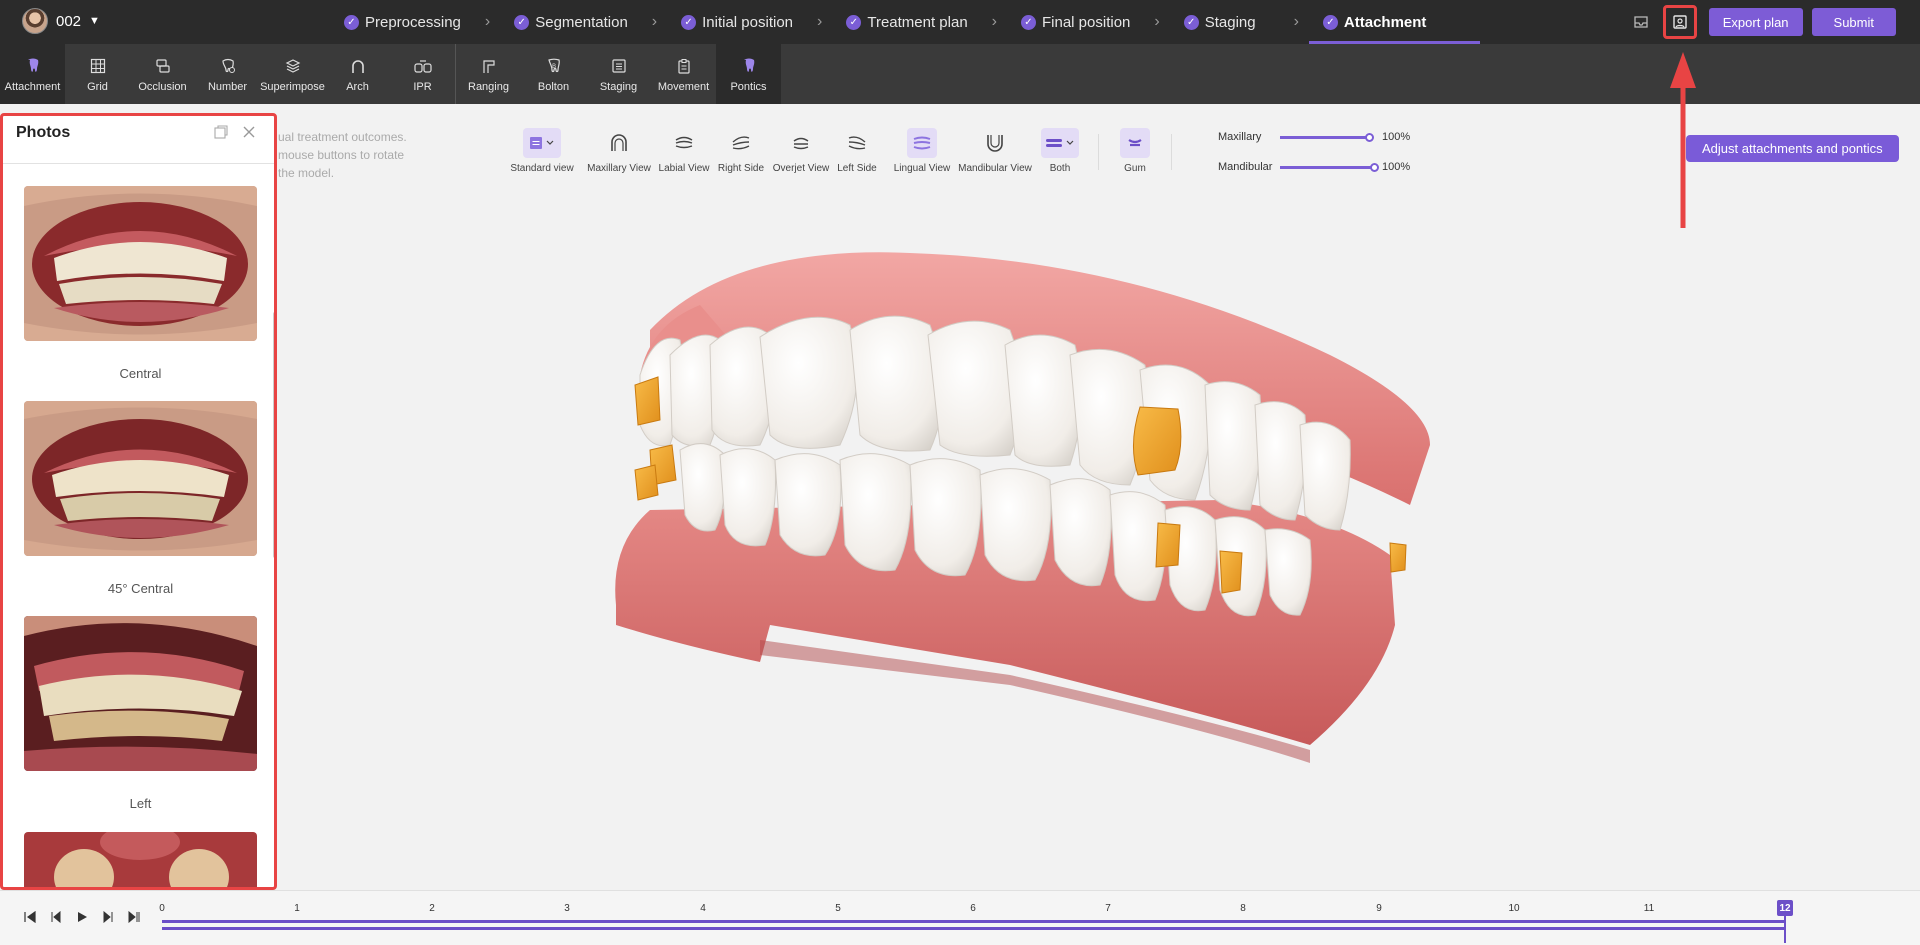 This screenshot has height=945, width=1920. I want to click on tool-ranging: Ranging, so click(488, 74).